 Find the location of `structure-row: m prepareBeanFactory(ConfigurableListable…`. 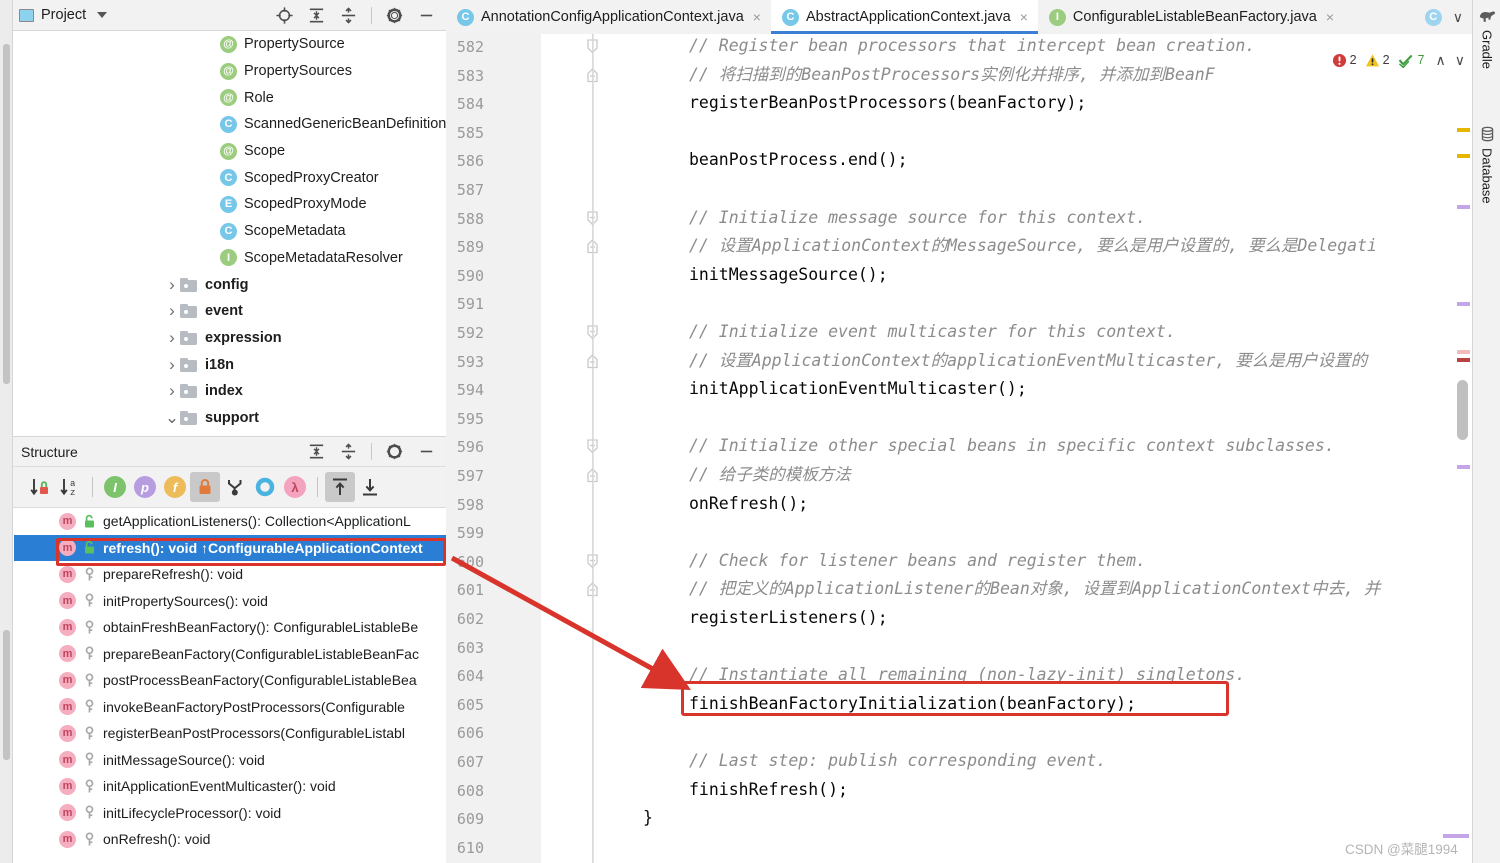

structure-row: m prepareBeanFactory(ConfigurableListable… is located at coordinates (230, 654).